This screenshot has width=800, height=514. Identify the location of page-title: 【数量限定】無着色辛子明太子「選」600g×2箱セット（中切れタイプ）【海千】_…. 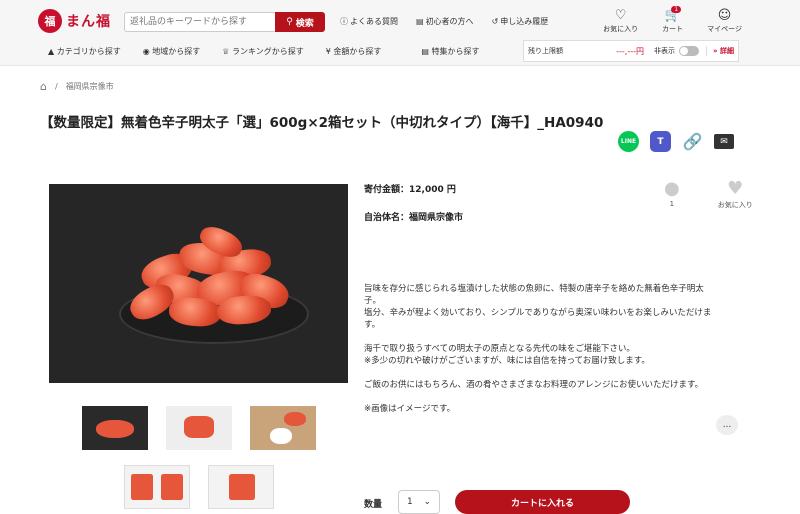
(322, 123).